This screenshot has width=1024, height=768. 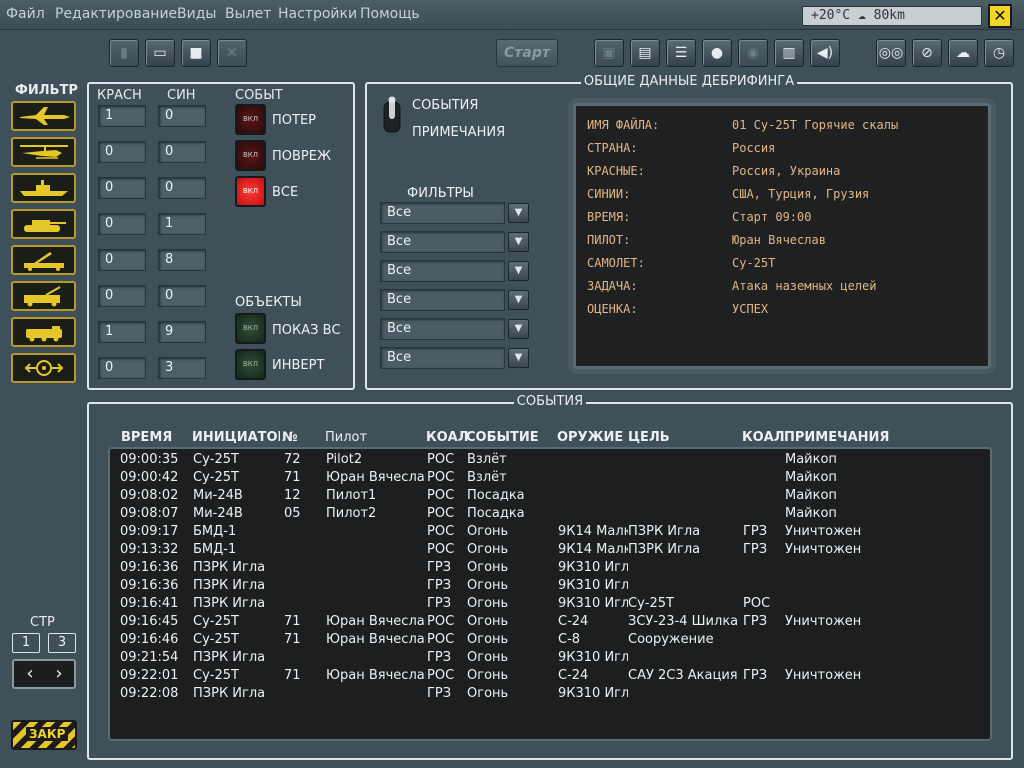 What do you see at coordinates (527, 53) in the screenshot?
I see `start-button: Старт` at bounding box center [527, 53].